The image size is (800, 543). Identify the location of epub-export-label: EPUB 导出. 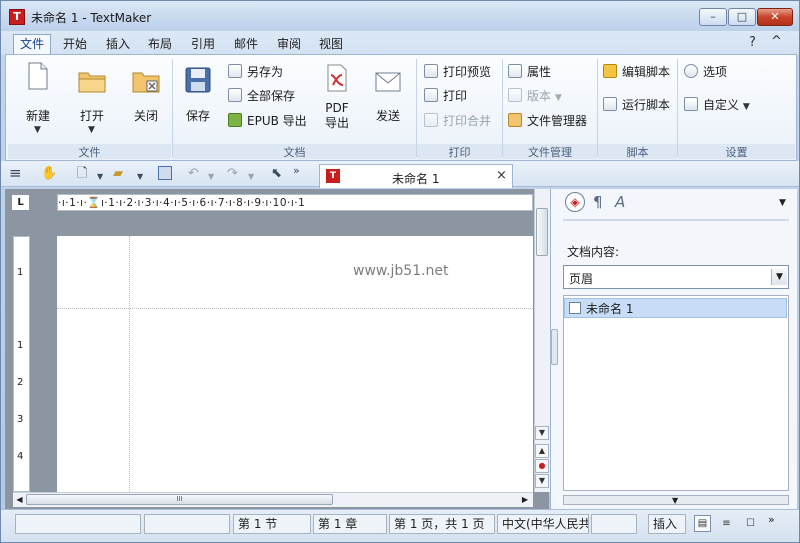
(277, 121).